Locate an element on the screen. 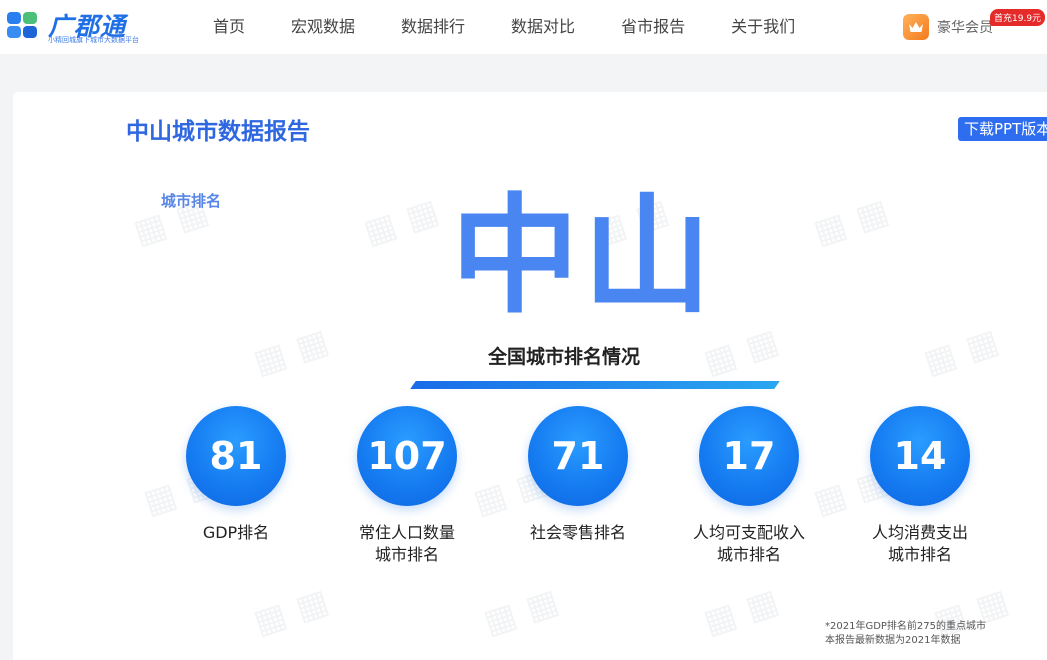 The width and height of the screenshot is (1047, 660). logo-icon is located at coordinates (22, 25).